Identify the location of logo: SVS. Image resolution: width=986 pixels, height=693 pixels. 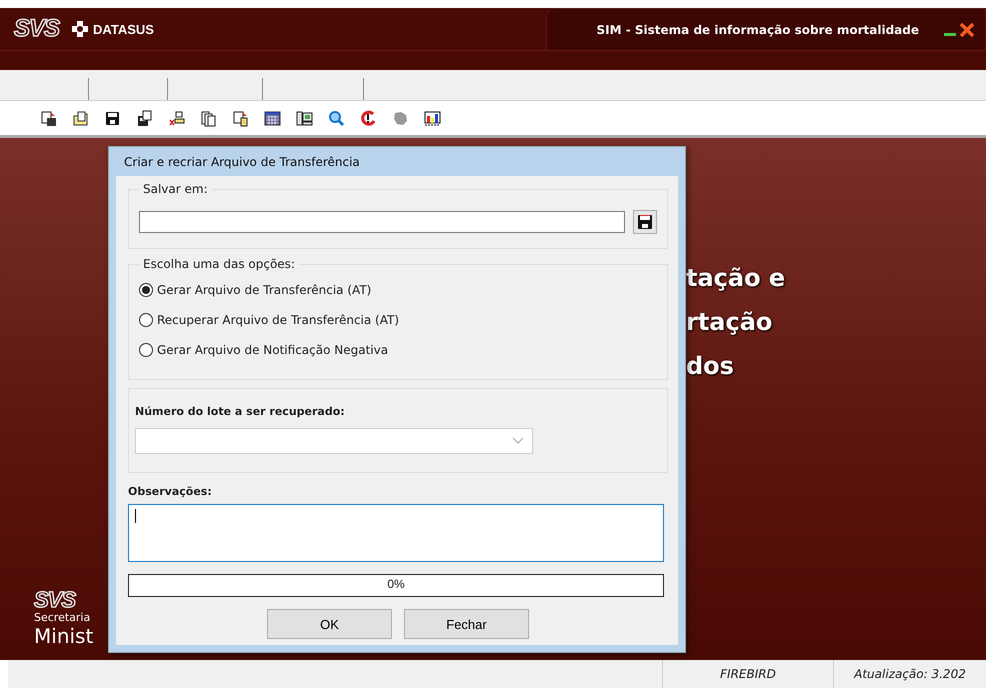
(37, 29).